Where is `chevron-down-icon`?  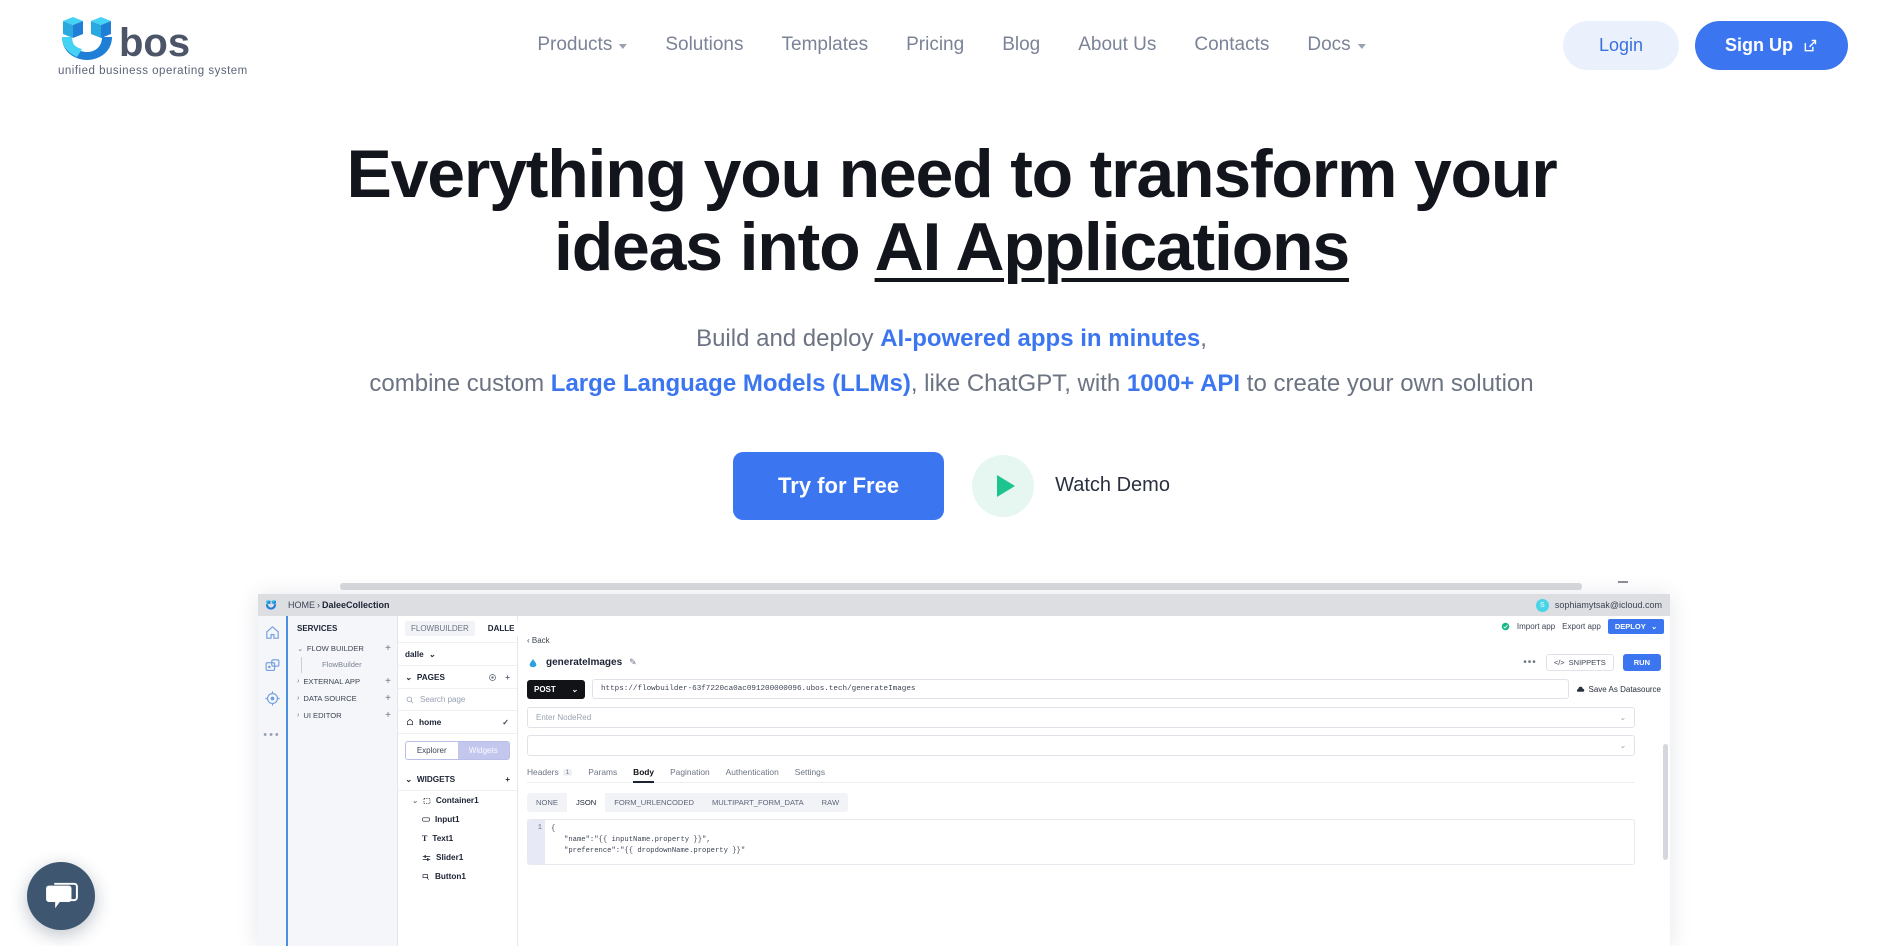 chevron-down-icon is located at coordinates (623, 46).